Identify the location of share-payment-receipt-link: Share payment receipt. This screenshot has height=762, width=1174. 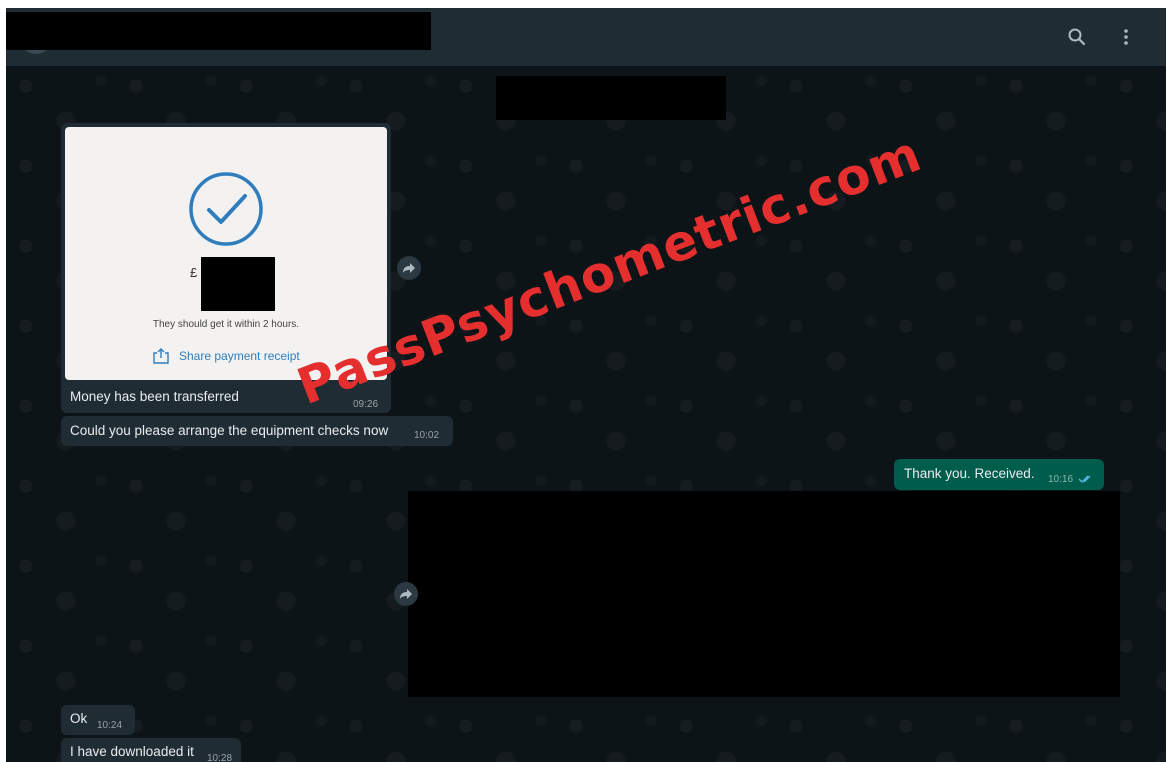
(226, 356).